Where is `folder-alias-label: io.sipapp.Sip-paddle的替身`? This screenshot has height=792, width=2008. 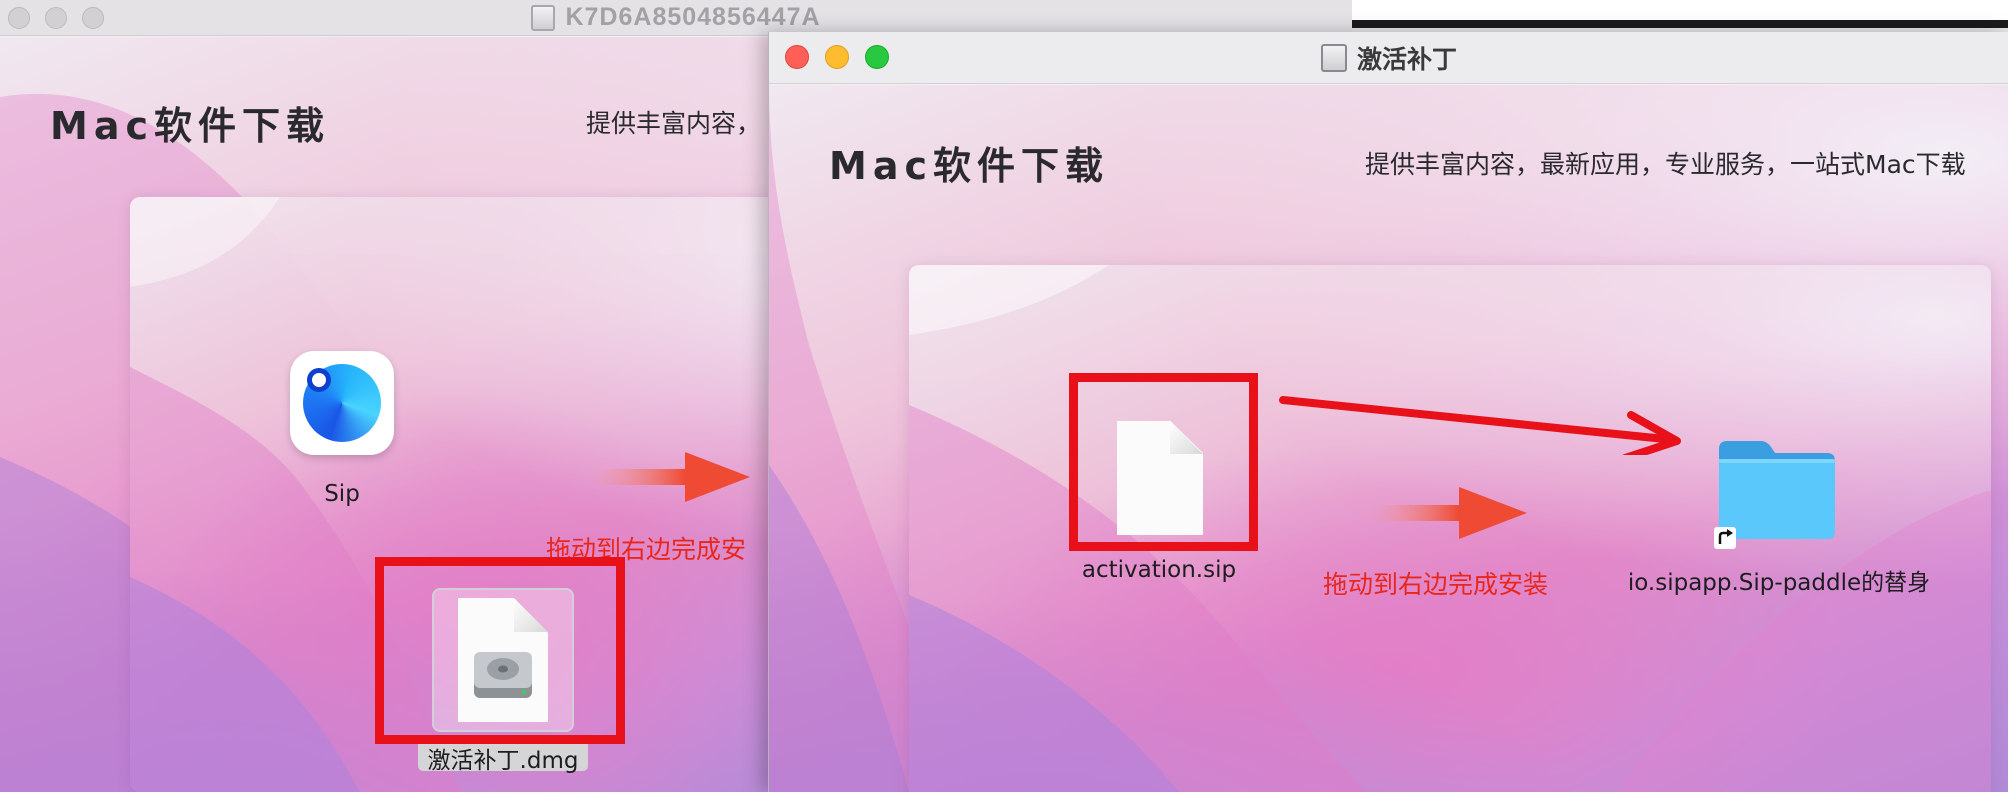
folder-alias-label: io.sipapp.Sip-paddle的替身 is located at coordinates (1779, 580).